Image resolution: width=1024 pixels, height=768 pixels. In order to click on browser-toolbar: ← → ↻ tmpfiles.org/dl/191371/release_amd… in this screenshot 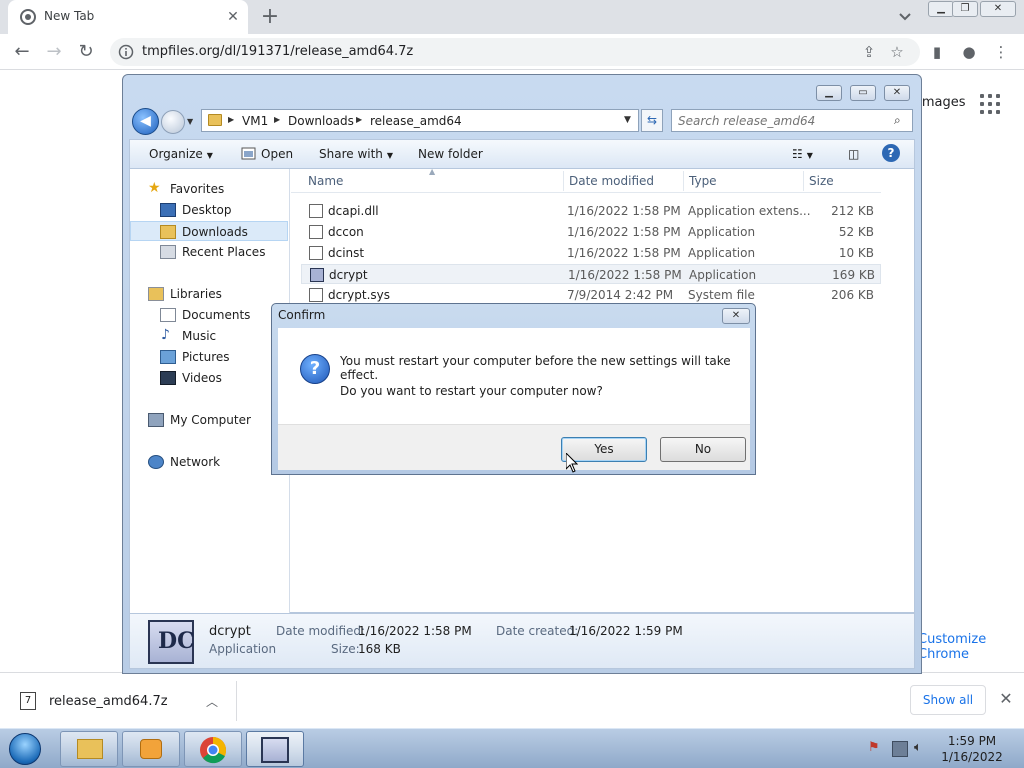, I will do `click(512, 52)`.